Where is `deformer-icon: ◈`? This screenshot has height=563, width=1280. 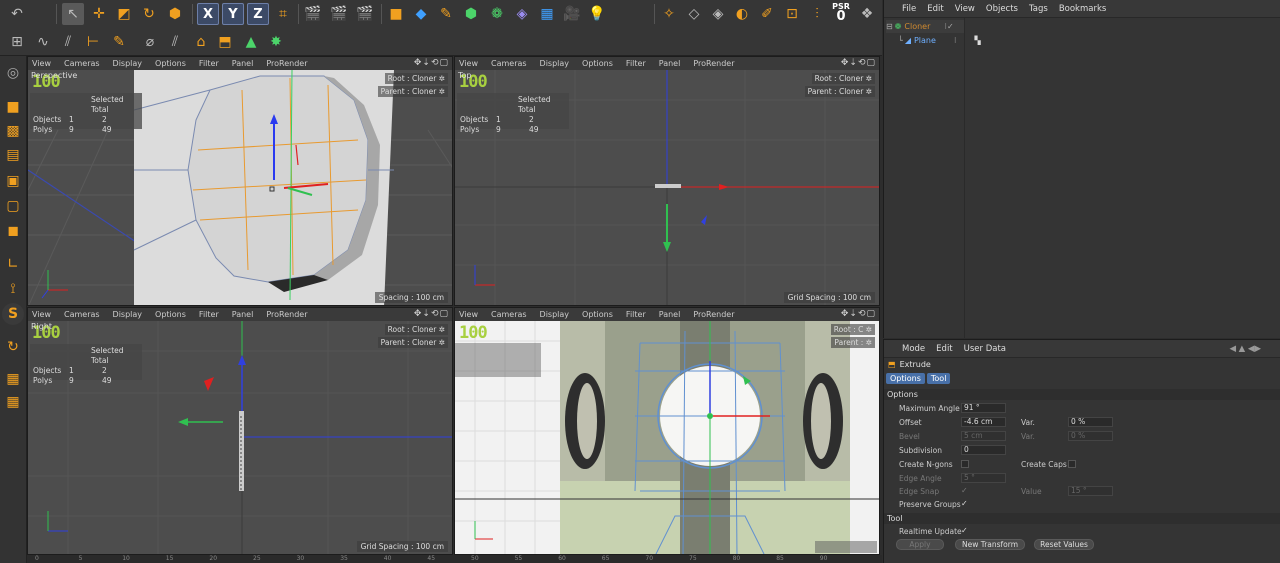
deformer-icon: ◈ is located at coordinates (522, 14).